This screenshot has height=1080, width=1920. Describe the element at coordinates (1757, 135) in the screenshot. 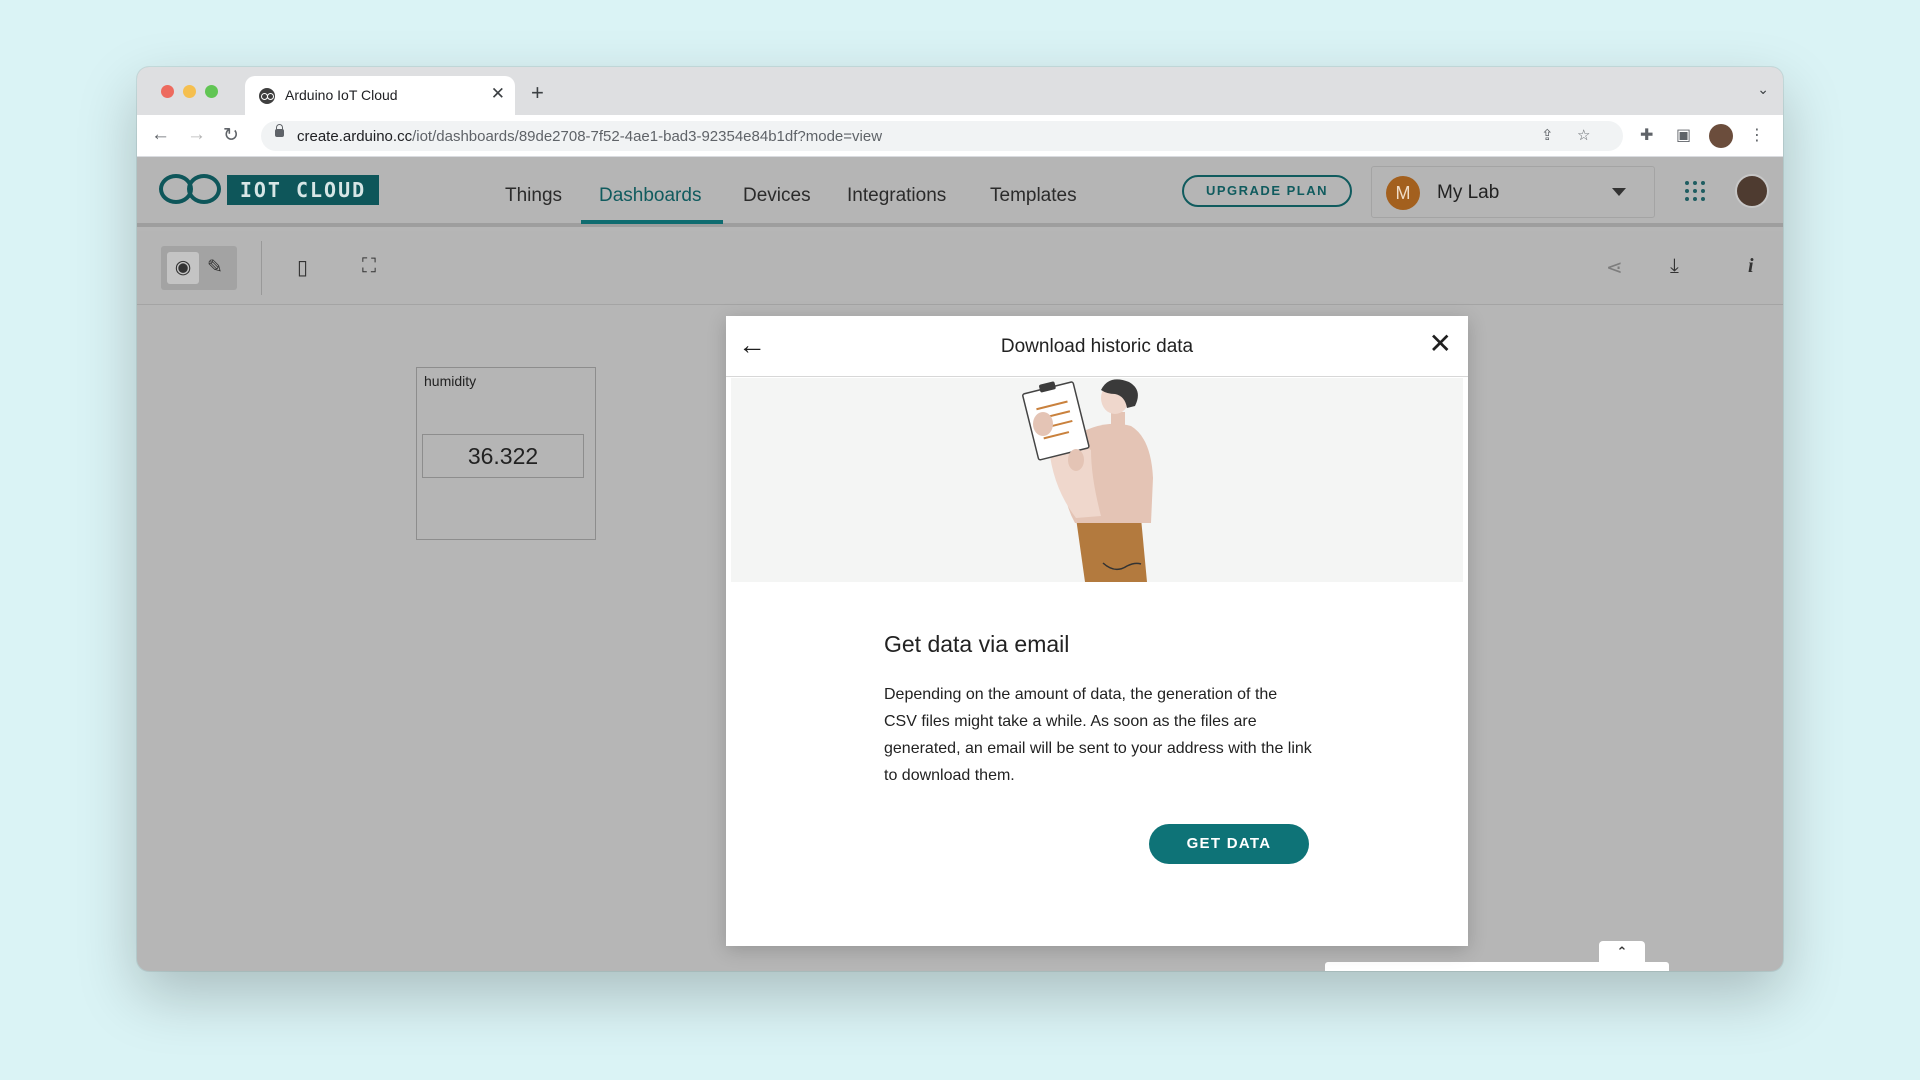

I see `browser-menu-icon: ⋮` at that location.